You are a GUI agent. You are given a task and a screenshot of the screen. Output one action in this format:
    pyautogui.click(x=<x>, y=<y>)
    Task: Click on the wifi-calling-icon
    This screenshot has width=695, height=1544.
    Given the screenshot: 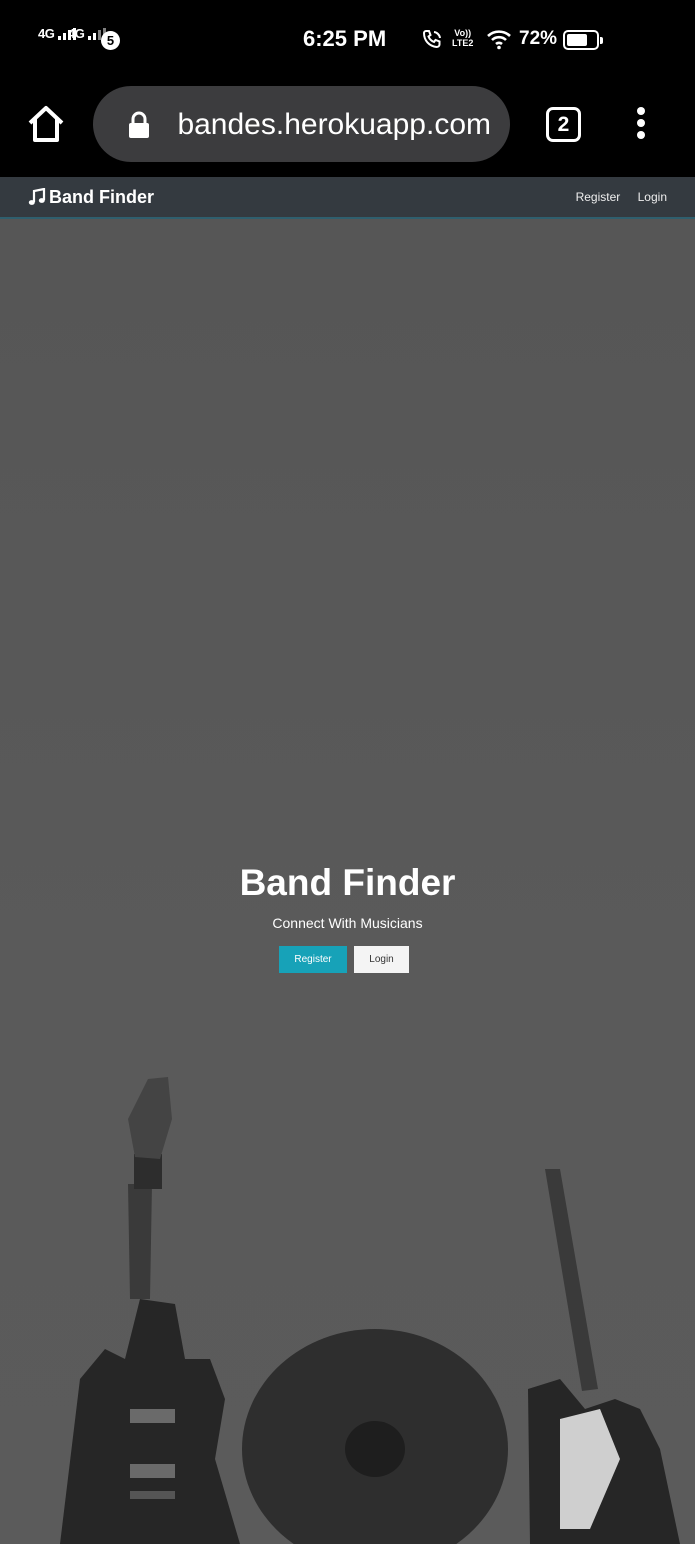 What is the action you would take?
    pyautogui.click(x=431, y=39)
    